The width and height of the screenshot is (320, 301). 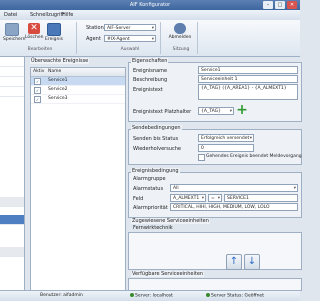 I want to click on retry-input: 0, so click(x=226, y=148).